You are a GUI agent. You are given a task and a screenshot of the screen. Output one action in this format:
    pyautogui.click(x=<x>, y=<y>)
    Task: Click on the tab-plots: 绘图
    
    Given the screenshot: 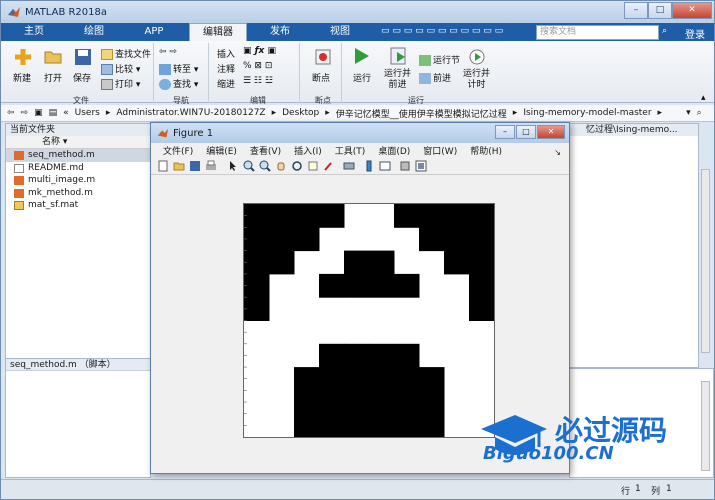 What is the action you would take?
    pyautogui.click(x=94, y=32)
    